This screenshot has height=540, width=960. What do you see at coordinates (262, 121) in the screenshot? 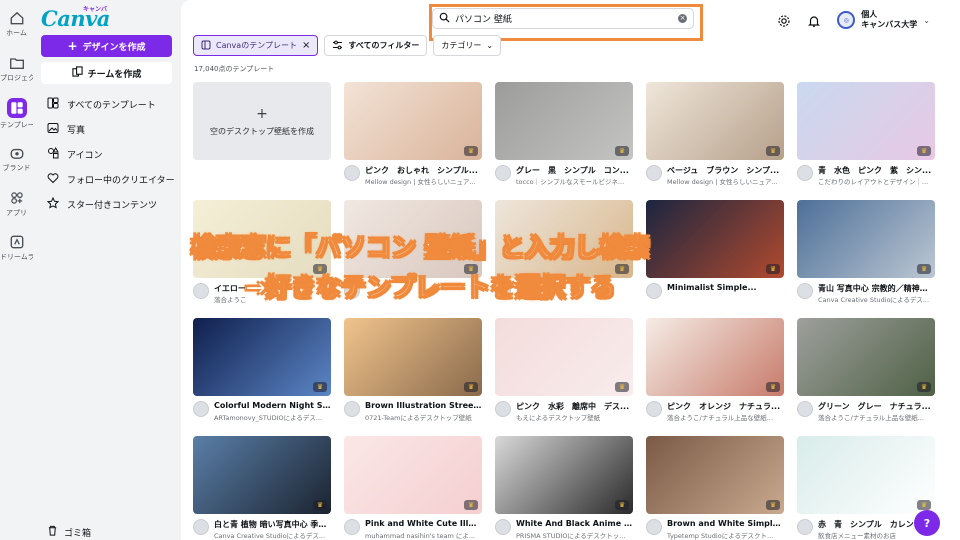
I see `blank-desktop-card: + 空のデスクトップ壁紙を作成` at bounding box center [262, 121].